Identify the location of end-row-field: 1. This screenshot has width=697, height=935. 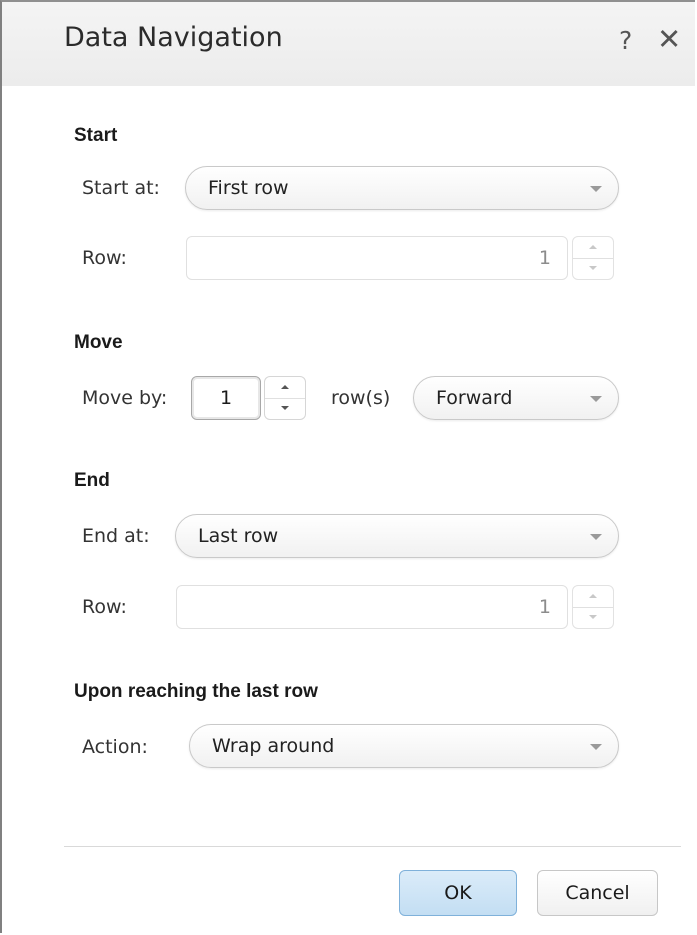
(372, 607).